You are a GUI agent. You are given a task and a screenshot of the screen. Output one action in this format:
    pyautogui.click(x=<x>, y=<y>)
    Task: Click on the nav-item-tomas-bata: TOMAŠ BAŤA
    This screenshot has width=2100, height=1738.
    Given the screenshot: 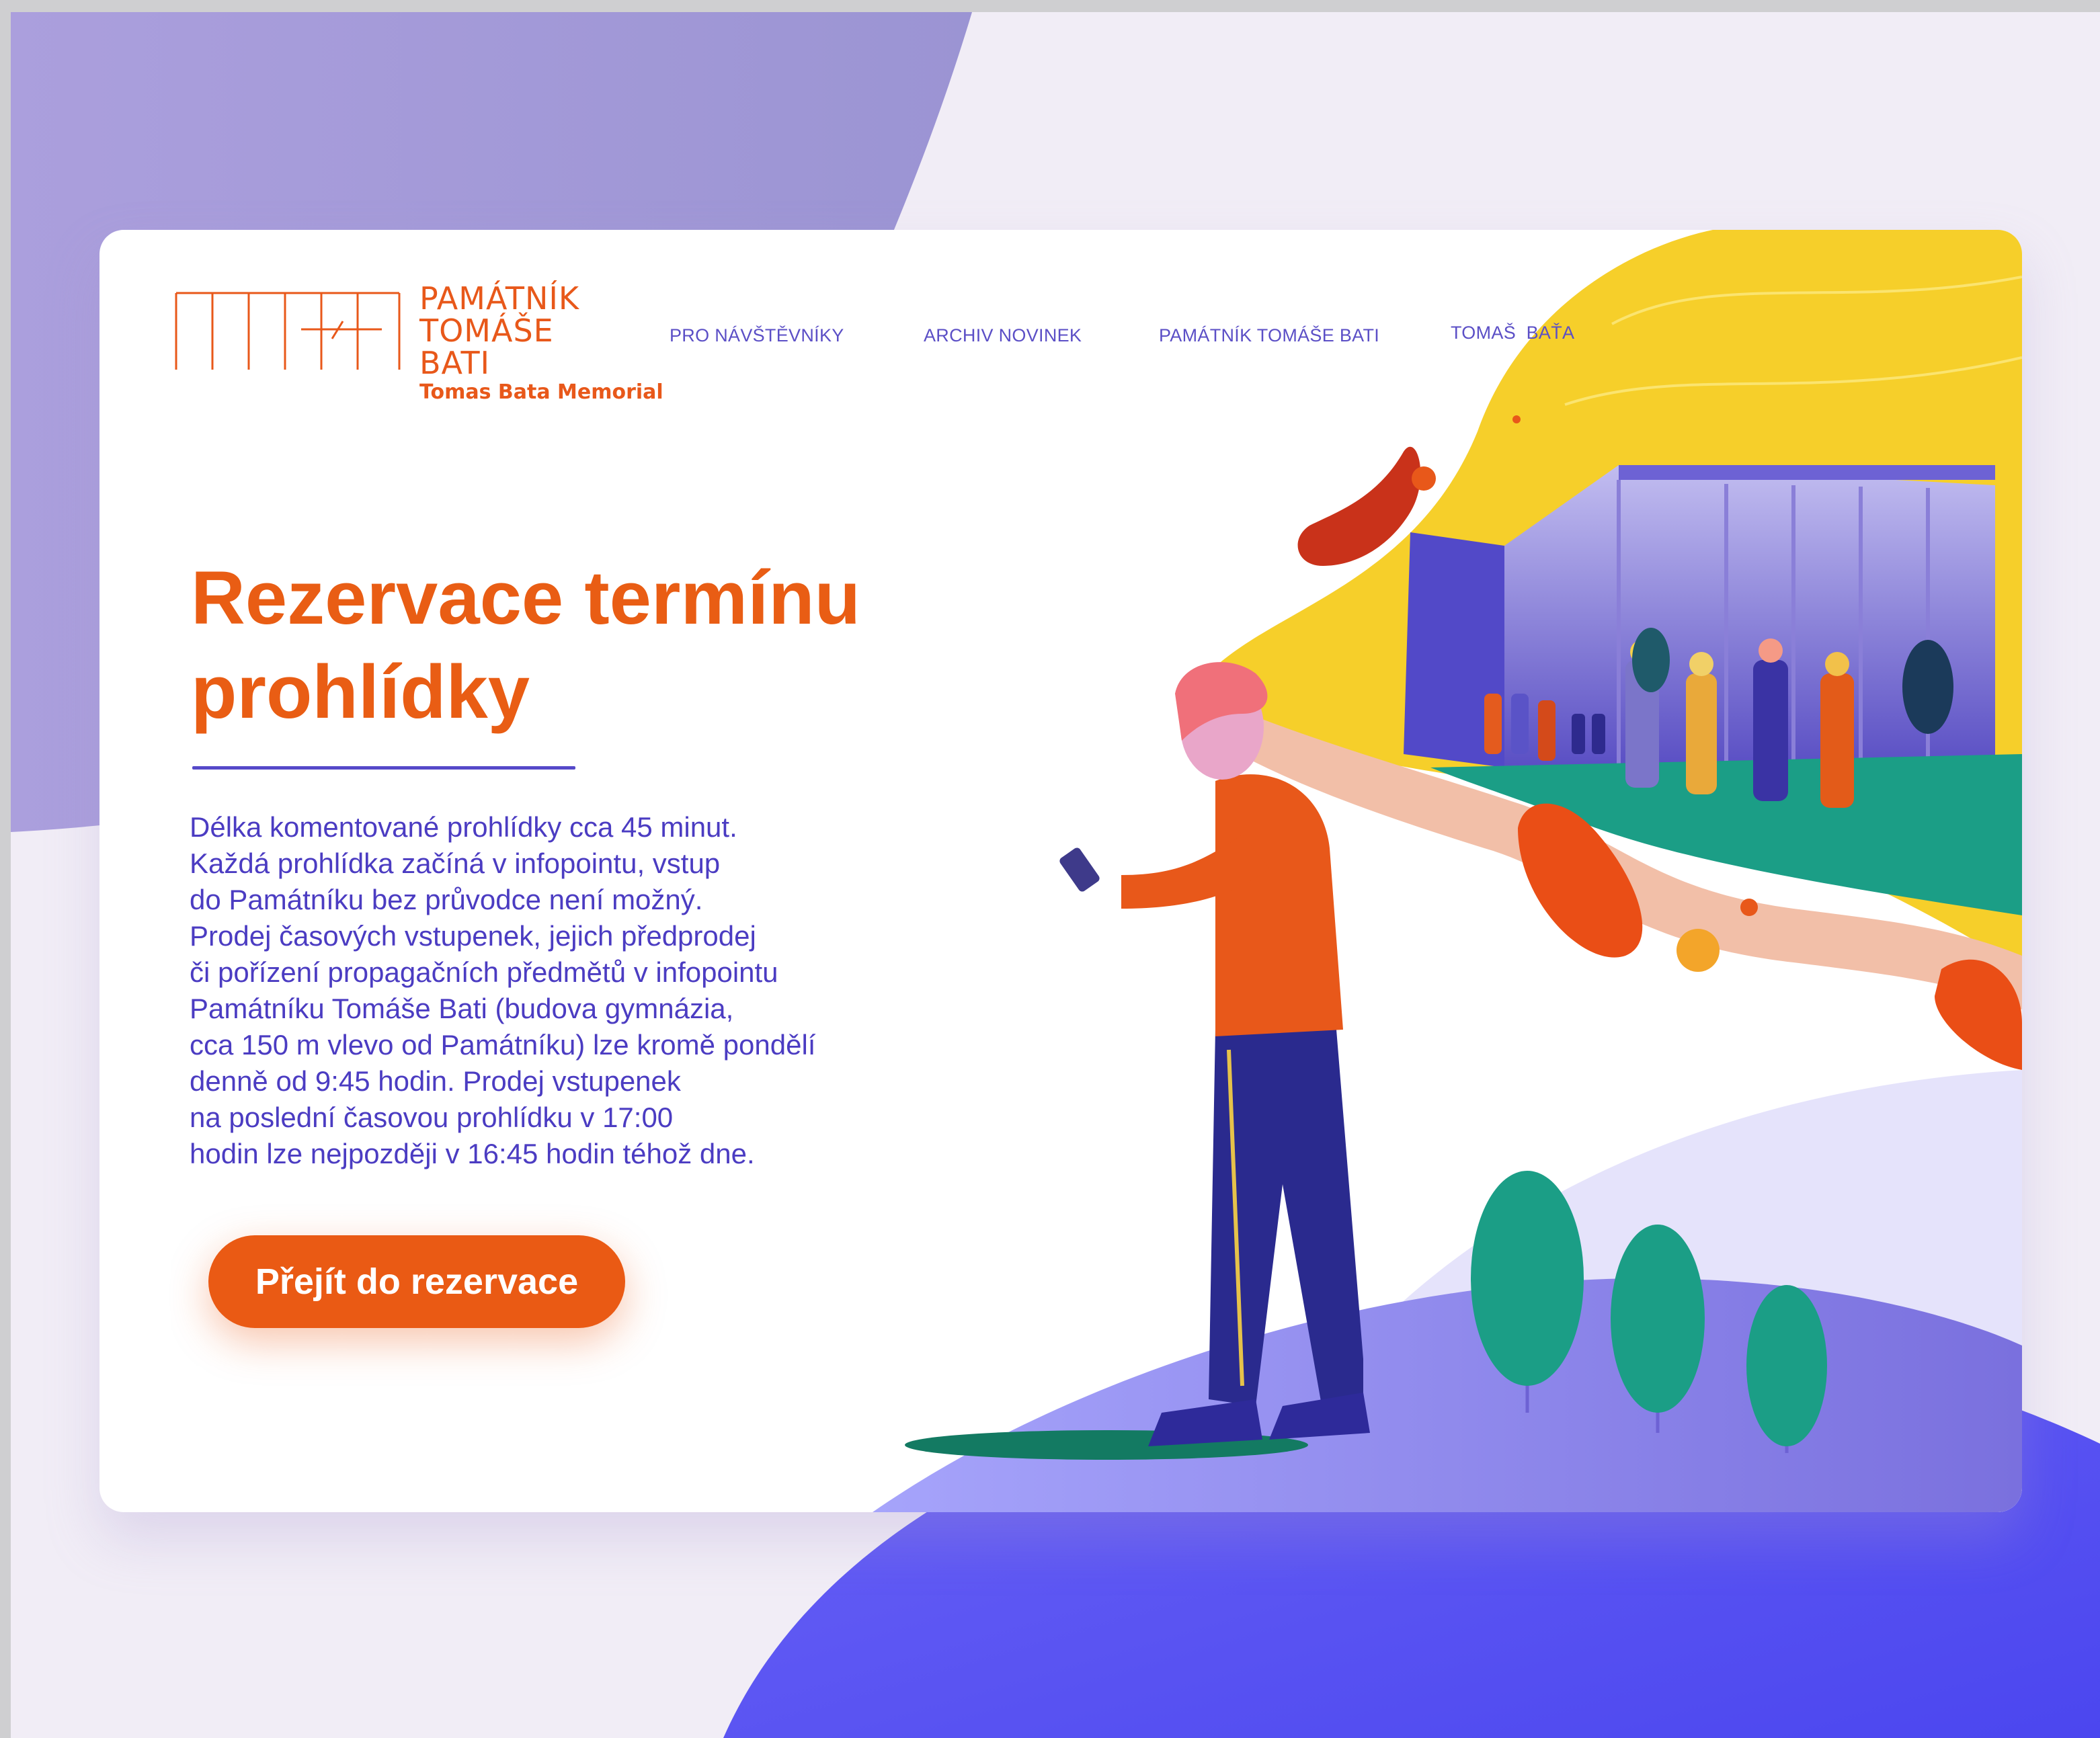 What is the action you would take?
    pyautogui.click(x=1512, y=333)
    